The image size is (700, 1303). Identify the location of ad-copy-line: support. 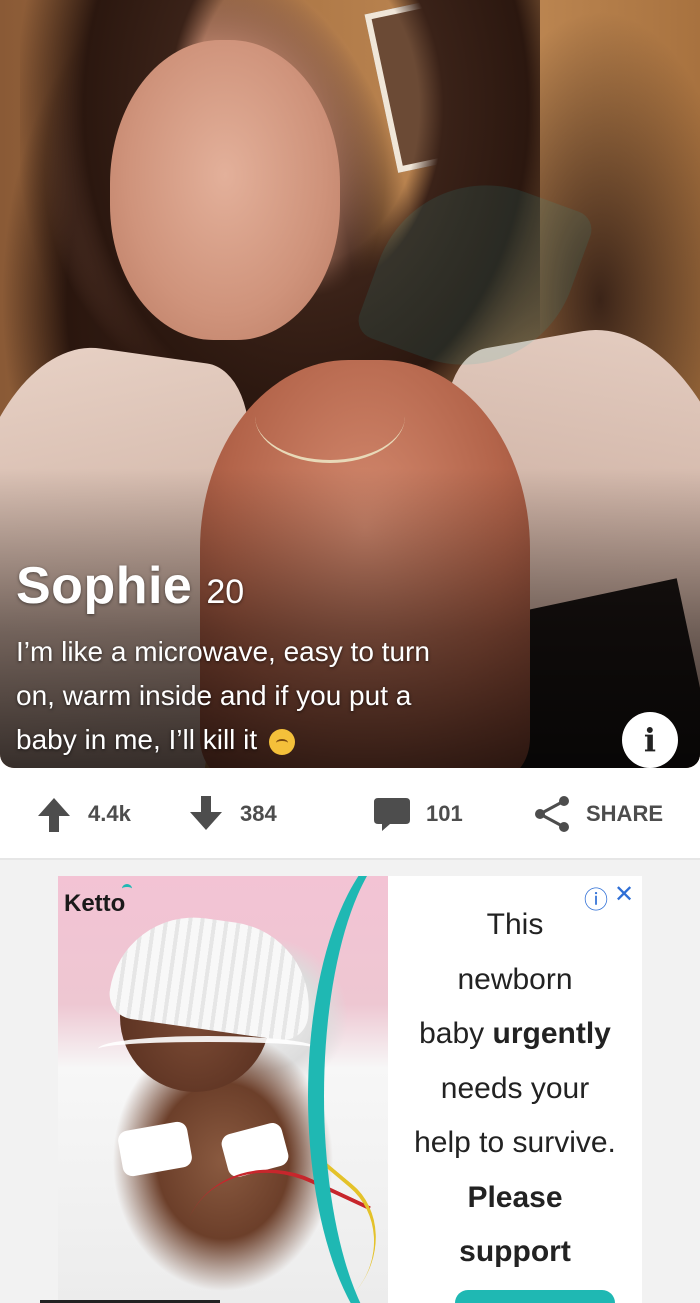
(515, 1252).